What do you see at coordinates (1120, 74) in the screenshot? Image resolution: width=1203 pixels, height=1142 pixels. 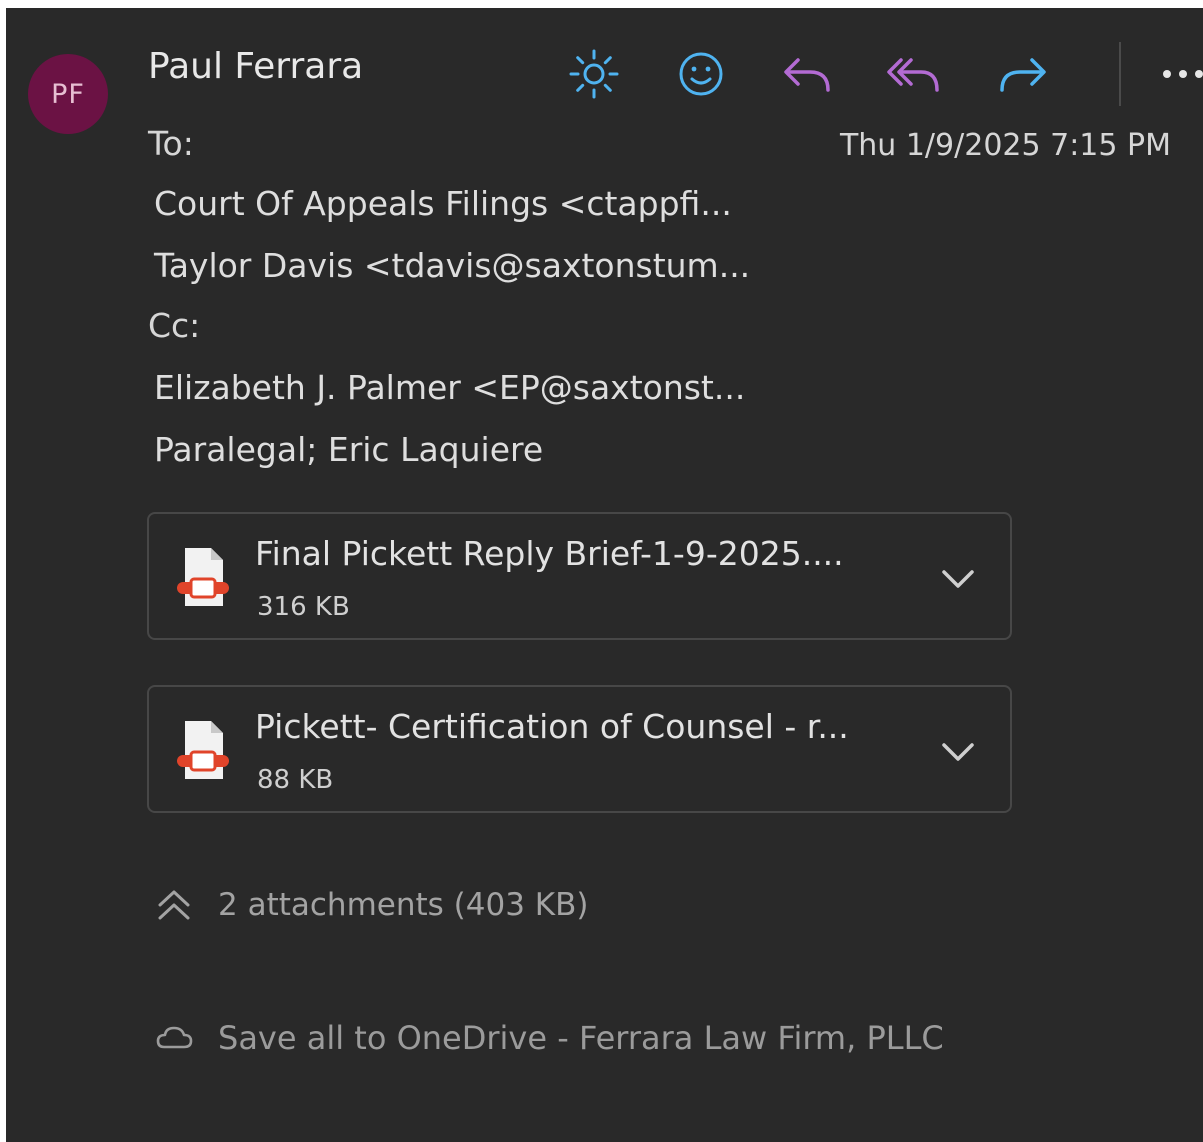 I see `toolbar-divider` at bounding box center [1120, 74].